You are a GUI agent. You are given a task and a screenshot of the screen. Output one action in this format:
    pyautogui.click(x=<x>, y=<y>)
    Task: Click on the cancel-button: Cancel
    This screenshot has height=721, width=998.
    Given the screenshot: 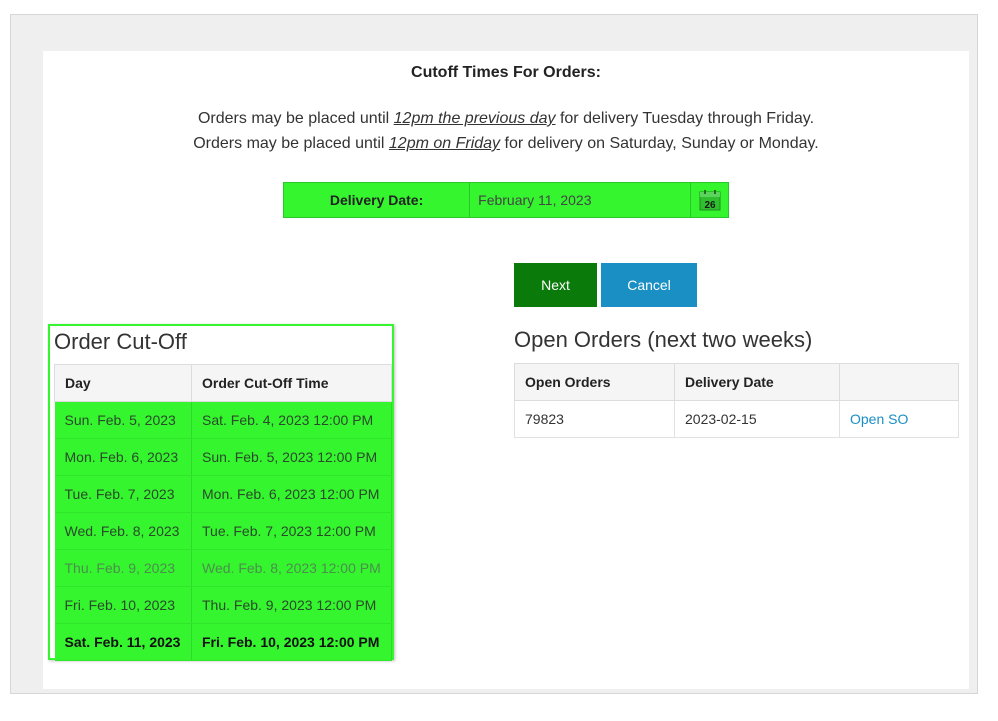 What is the action you would take?
    pyautogui.click(x=649, y=285)
    